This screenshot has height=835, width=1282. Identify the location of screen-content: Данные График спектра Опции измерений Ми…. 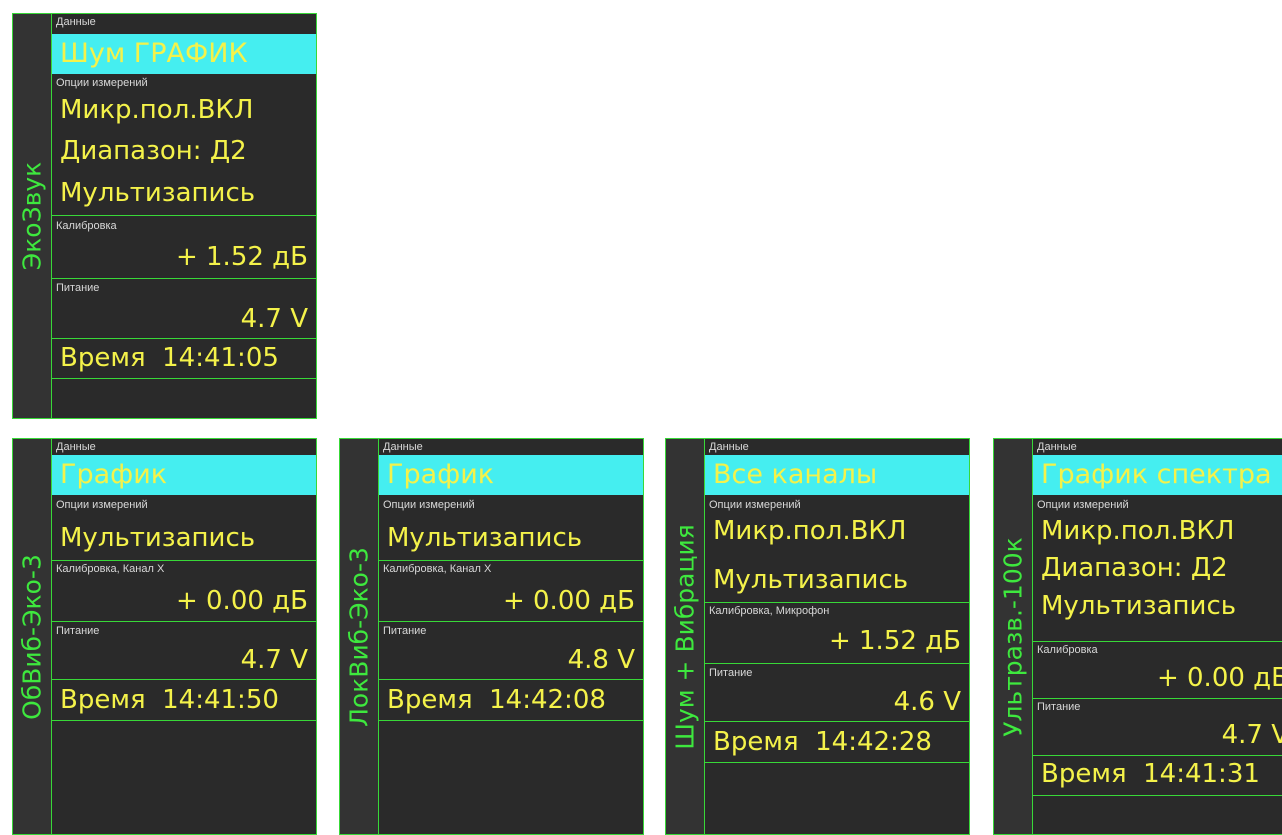
(1157, 636).